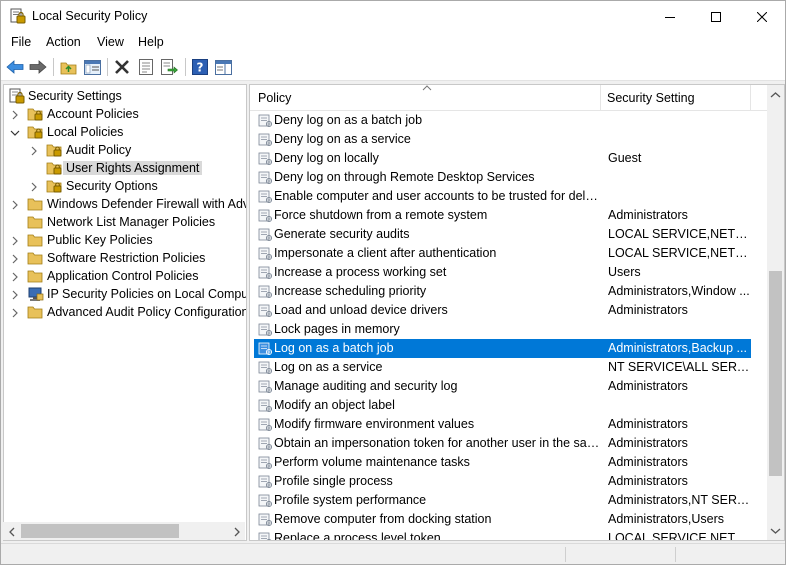  I want to click on close-icon, so click(762, 16).